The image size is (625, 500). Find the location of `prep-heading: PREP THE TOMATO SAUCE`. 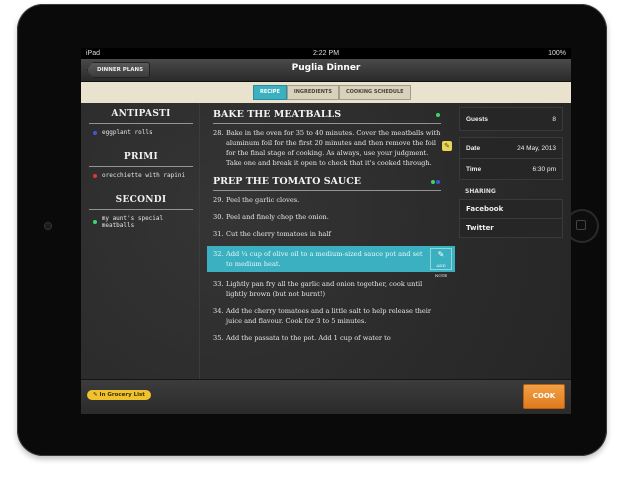

prep-heading: PREP THE TOMATO SAUCE is located at coordinates (287, 181).